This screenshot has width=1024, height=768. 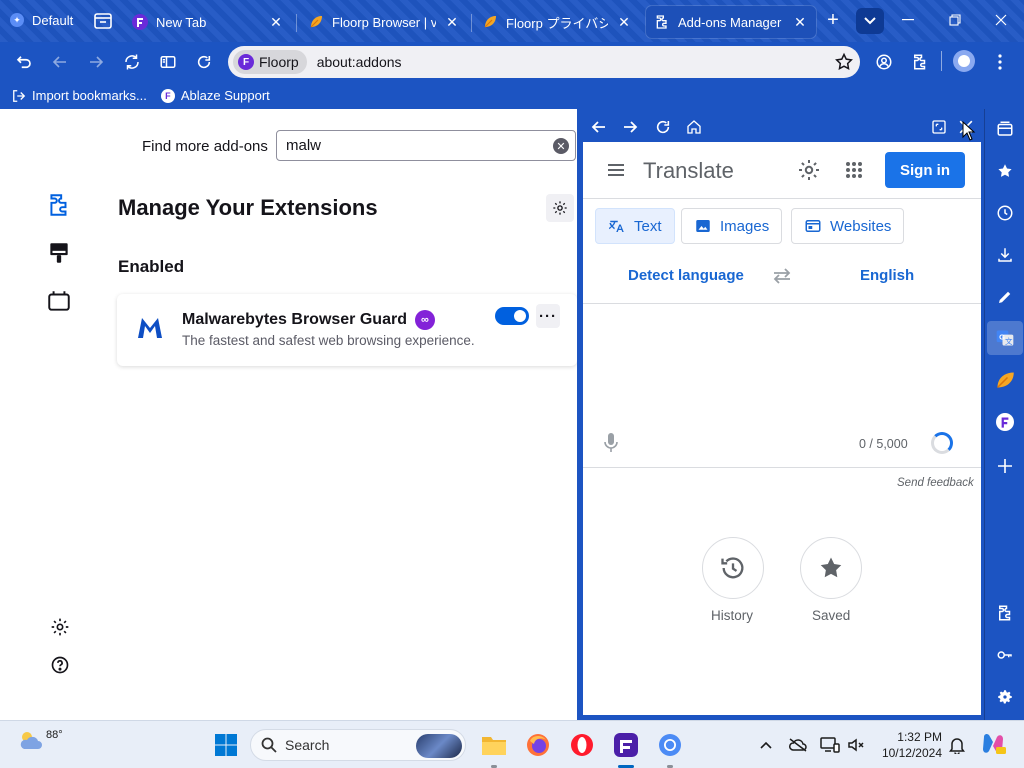 What do you see at coordinates (616, 226) in the screenshot?
I see `translate-text-icon` at bounding box center [616, 226].